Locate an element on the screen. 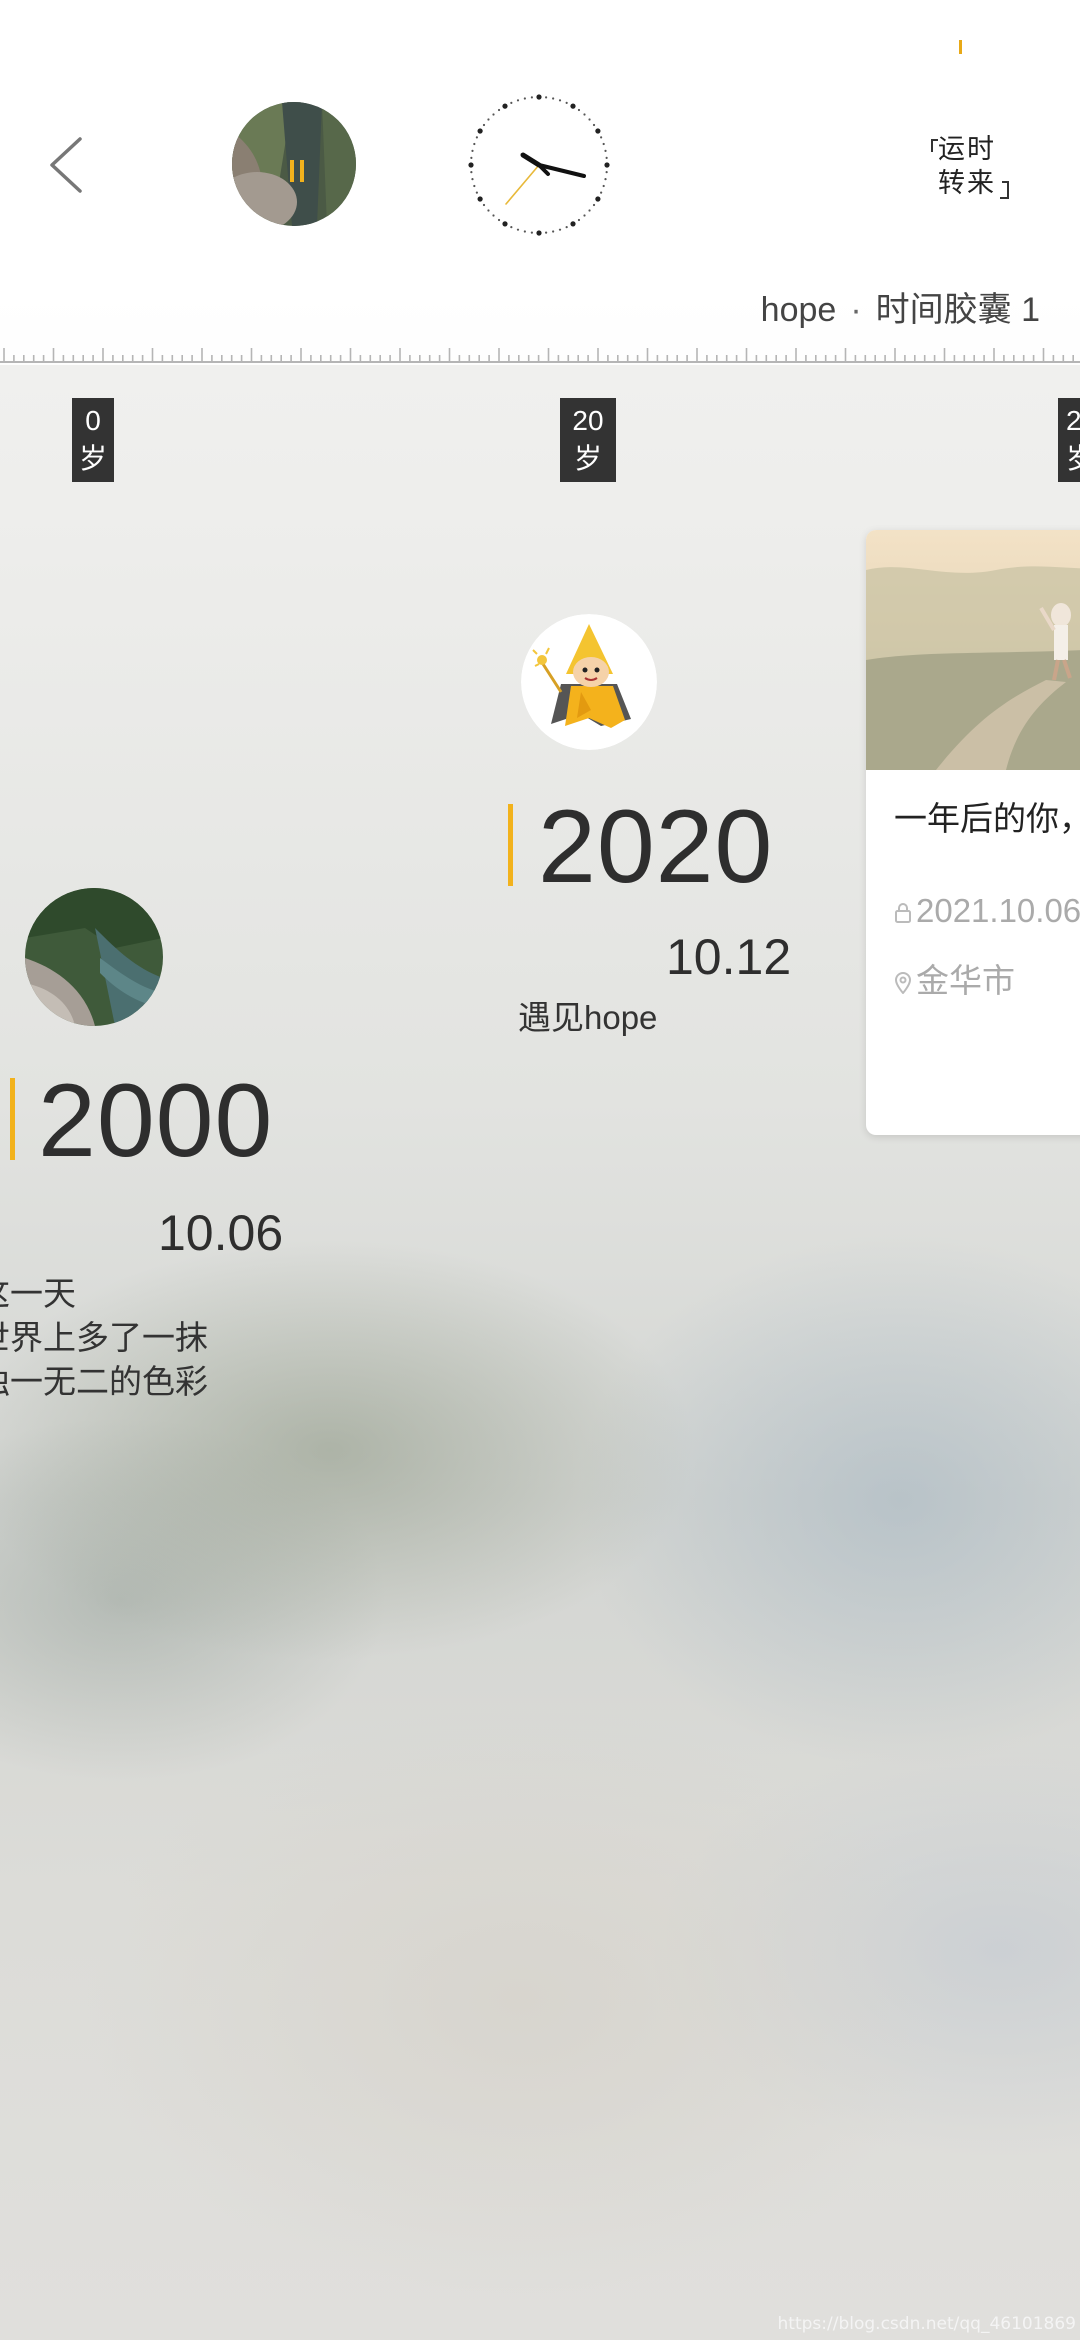  cartoon-character-image is located at coordinates (589, 682).